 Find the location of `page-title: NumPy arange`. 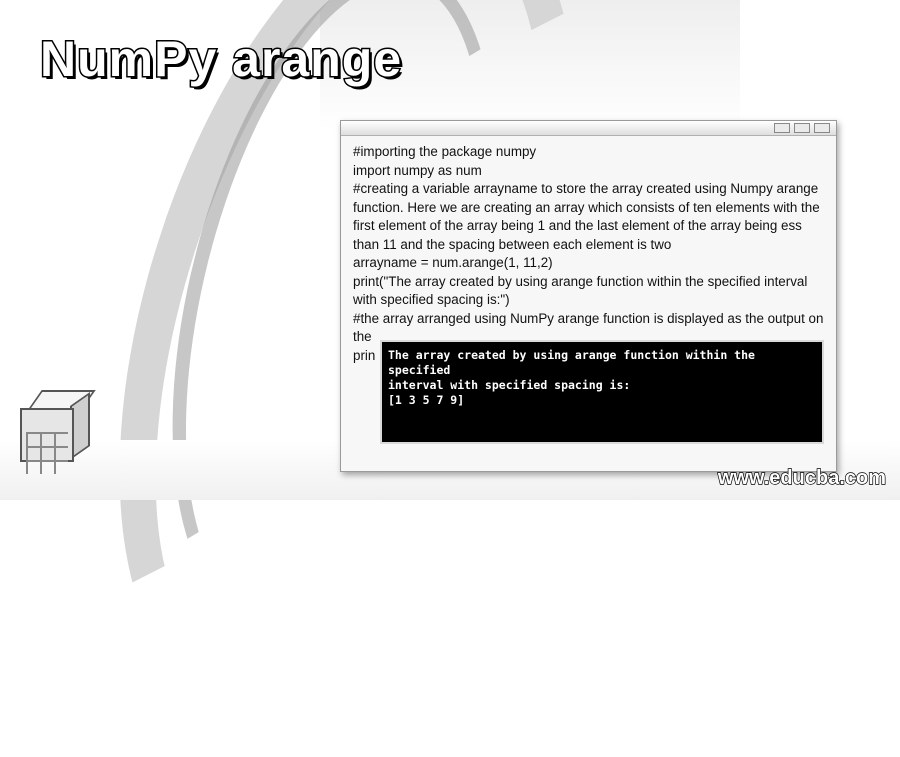

page-title: NumPy arange is located at coordinates (220, 59).